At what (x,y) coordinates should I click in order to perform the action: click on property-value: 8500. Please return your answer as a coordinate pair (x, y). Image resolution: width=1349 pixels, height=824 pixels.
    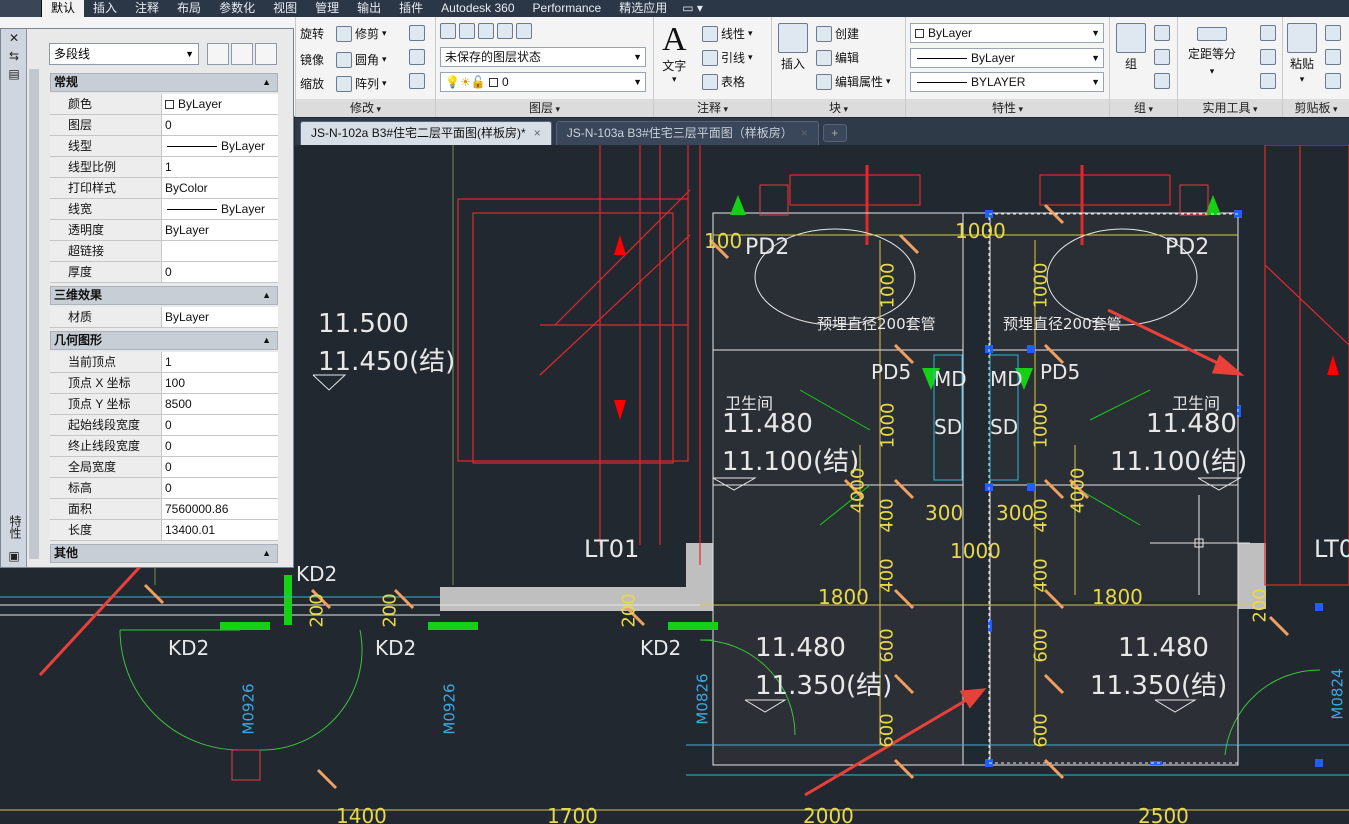
    Looking at the image, I should click on (220, 404).